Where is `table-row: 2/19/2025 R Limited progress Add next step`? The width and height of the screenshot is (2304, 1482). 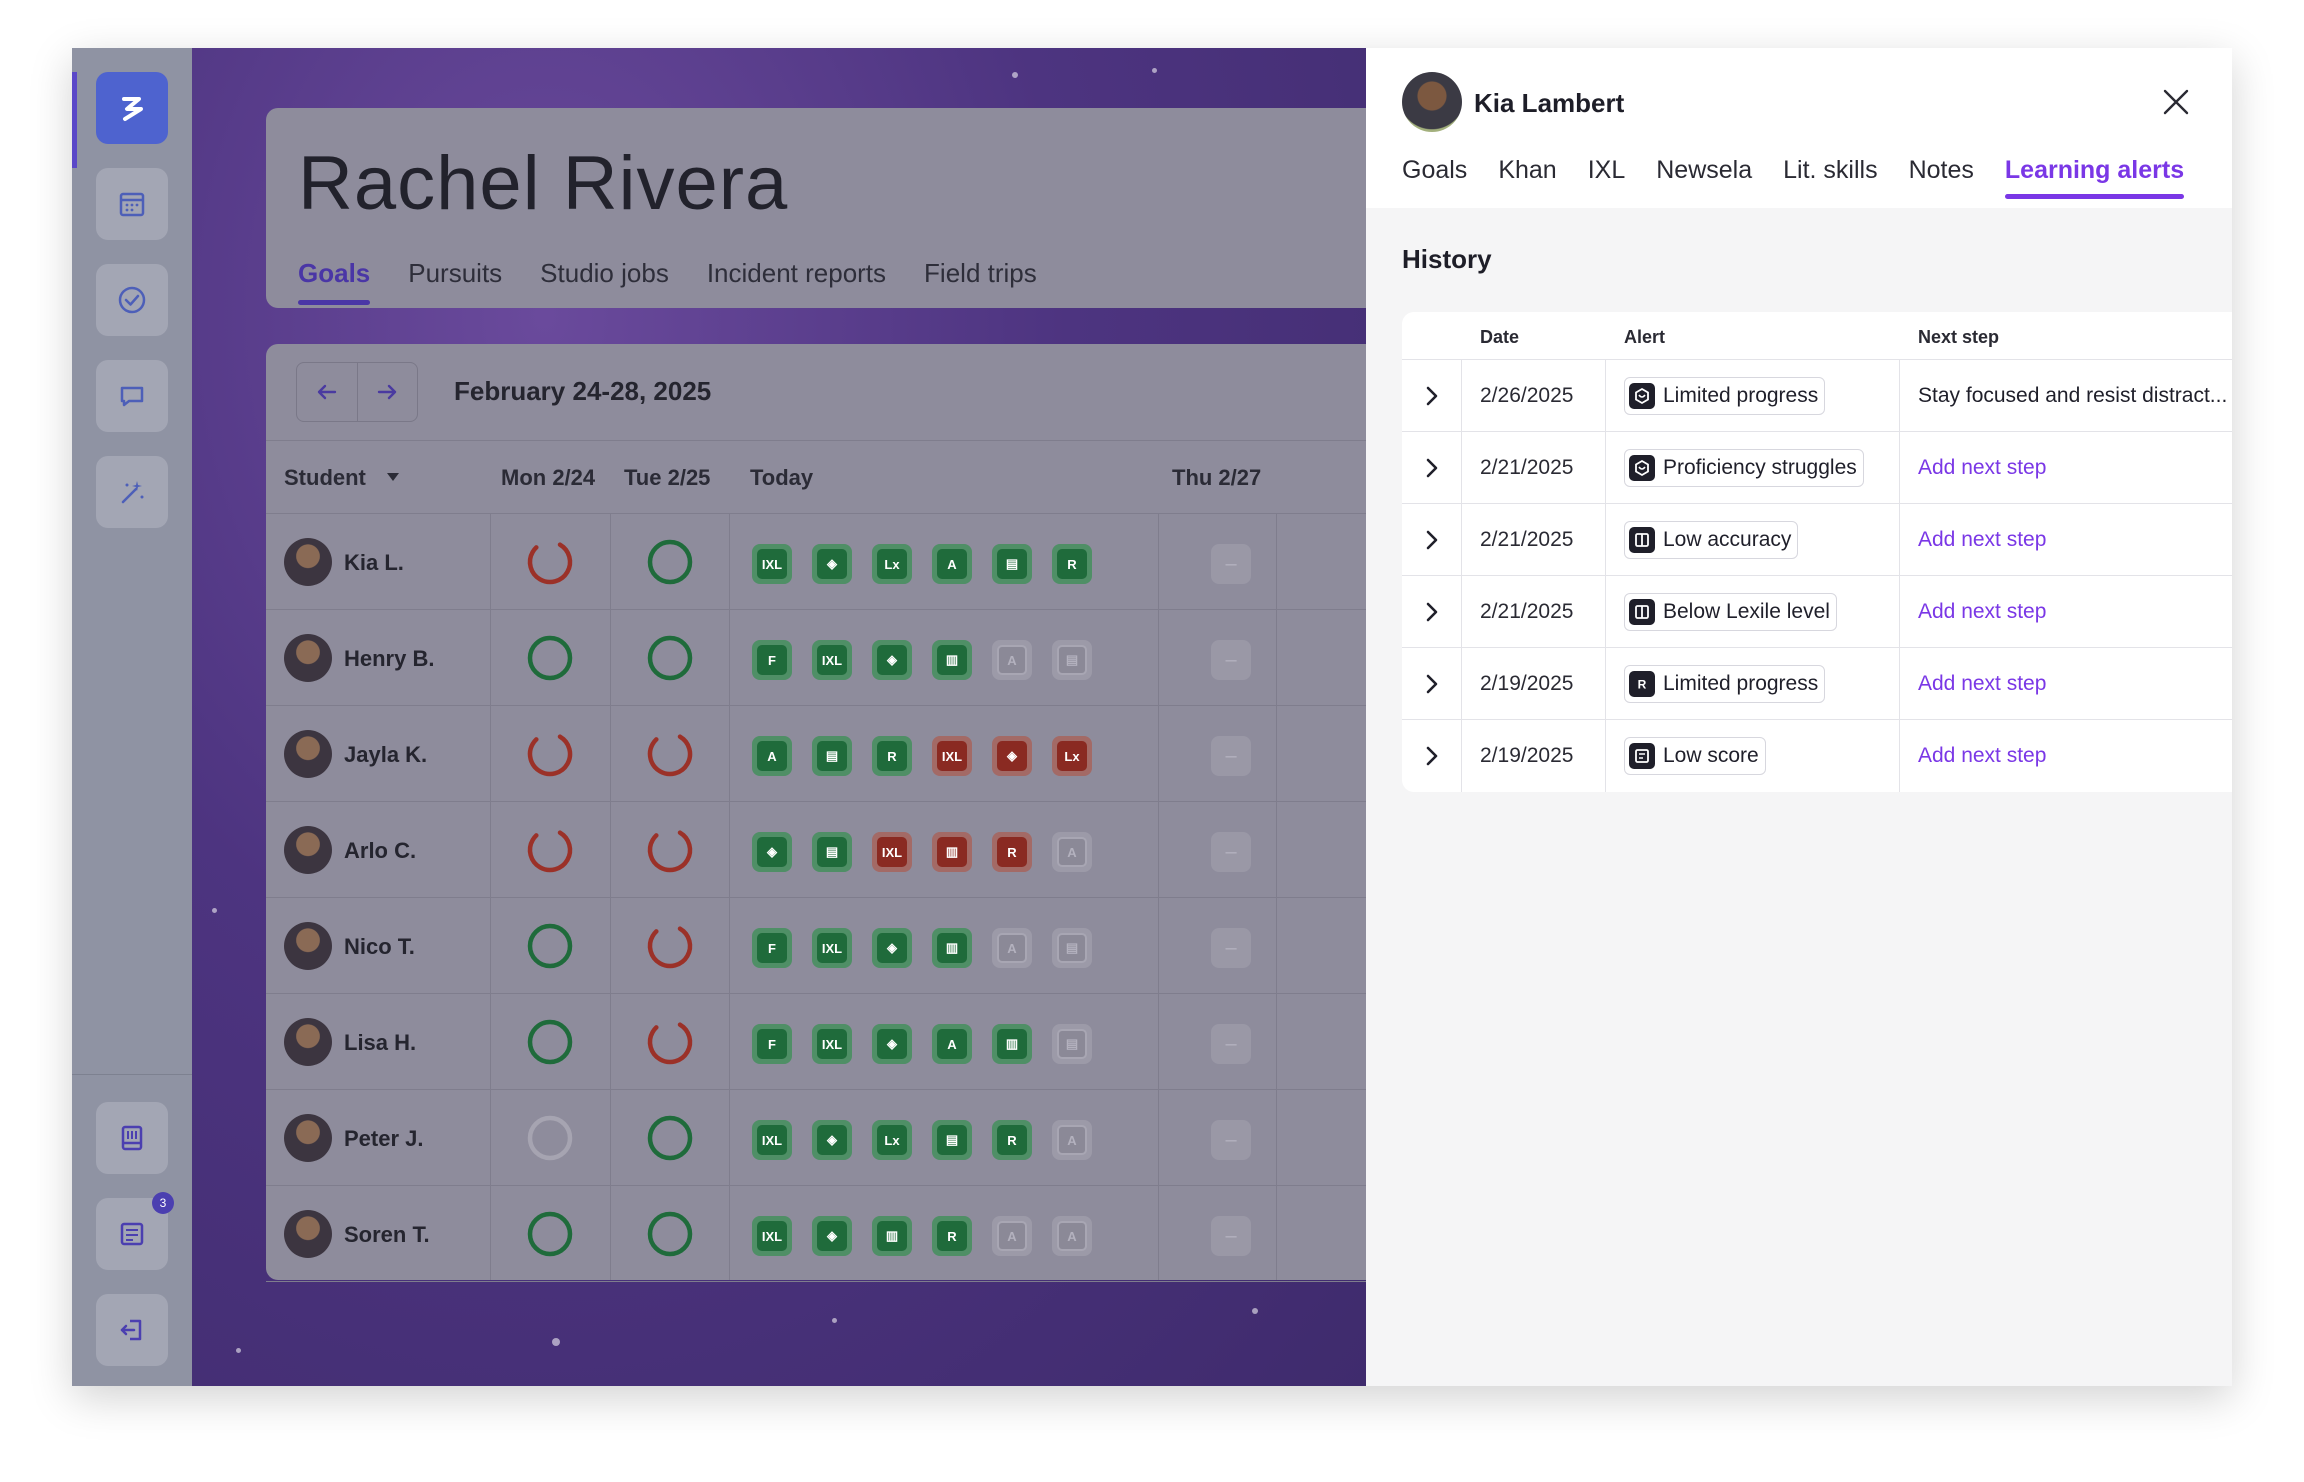 table-row: 2/19/2025 R Limited progress Add next step is located at coordinates (1817, 684).